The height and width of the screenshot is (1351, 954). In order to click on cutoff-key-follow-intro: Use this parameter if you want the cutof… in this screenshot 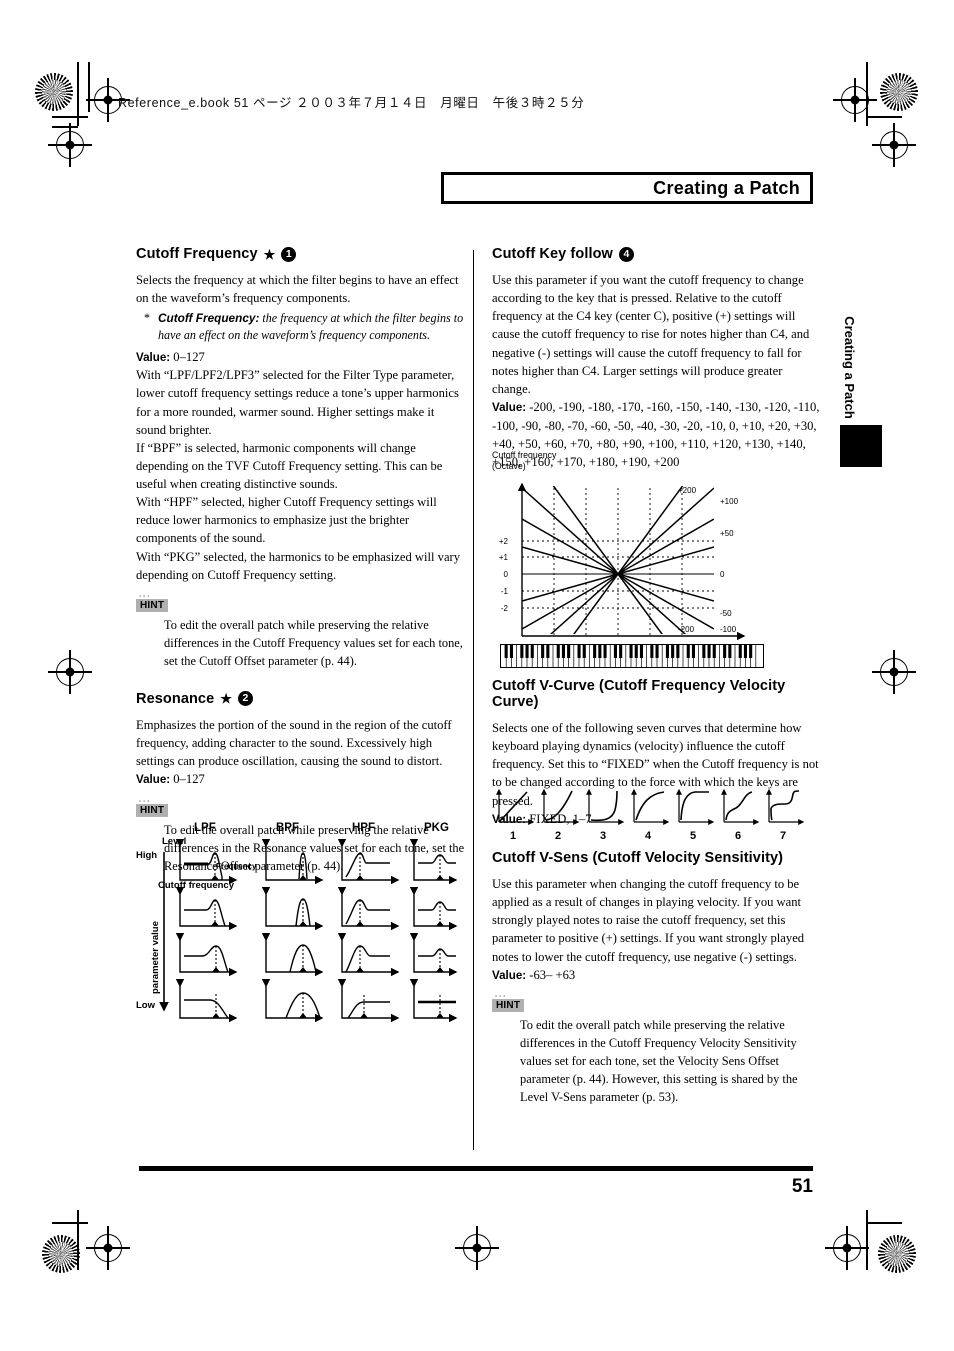, I will do `click(651, 334)`.